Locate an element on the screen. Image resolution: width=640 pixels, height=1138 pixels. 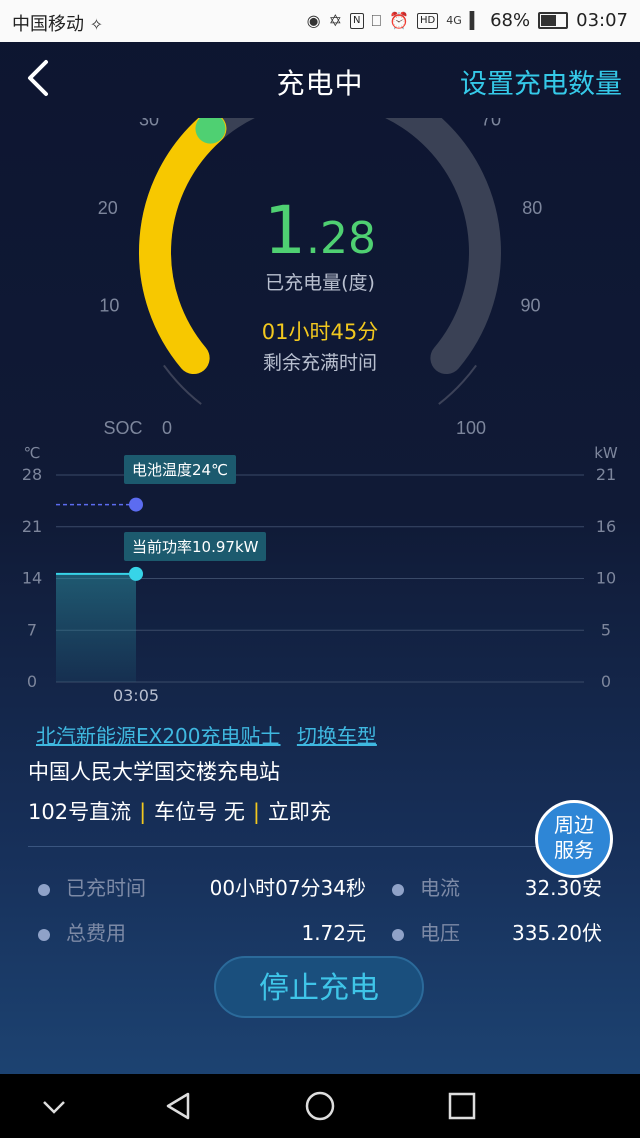
set-charge-amount-link: 设置充电数量 is located at coordinates (541, 81).